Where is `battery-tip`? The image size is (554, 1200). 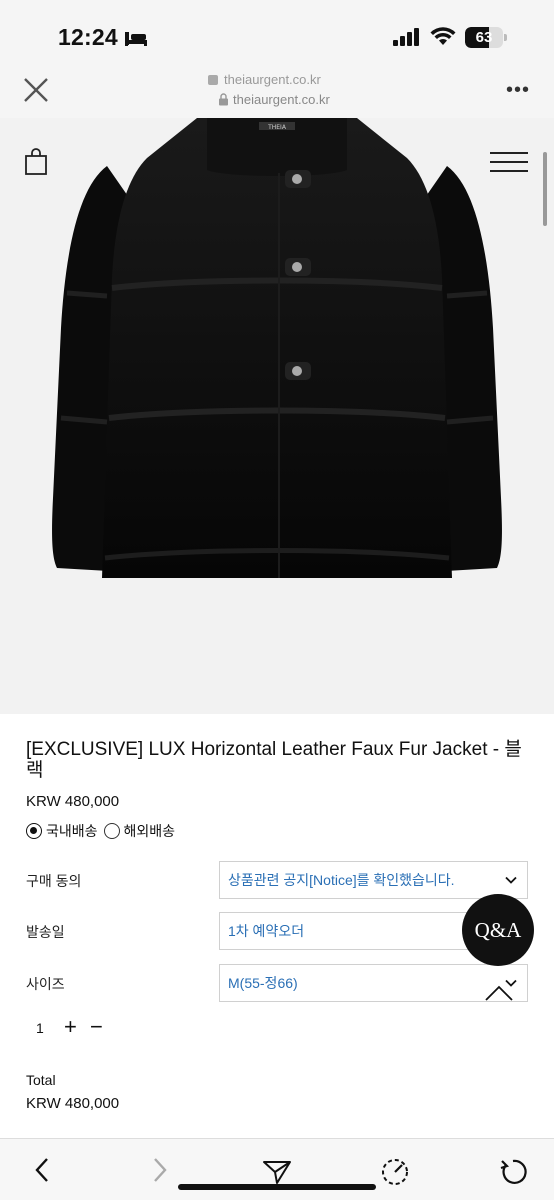
battery-tip is located at coordinates (505, 37).